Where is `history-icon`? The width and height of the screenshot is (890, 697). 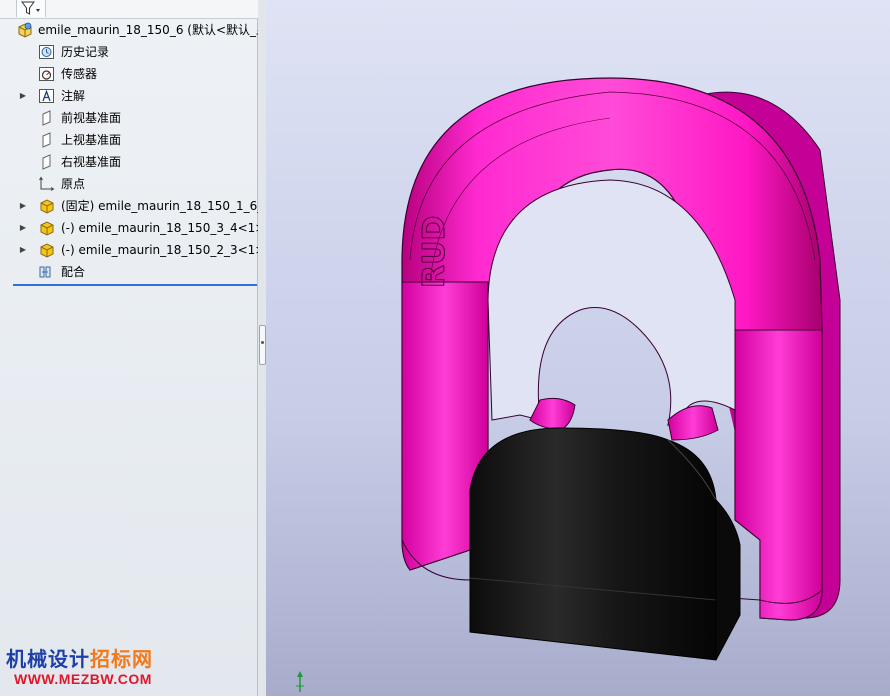 history-icon is located at coordinates (47, 52).